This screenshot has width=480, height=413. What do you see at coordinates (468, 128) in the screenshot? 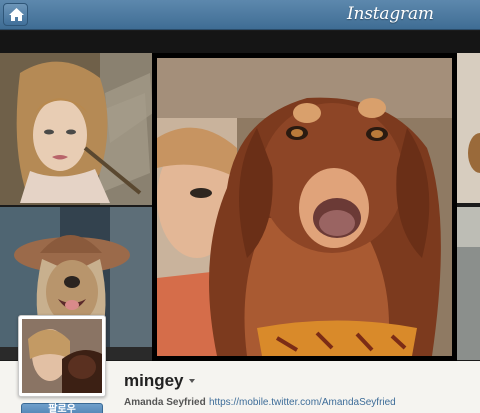
I see `photo-tile-partial-top` at bounding box center [468, 128].